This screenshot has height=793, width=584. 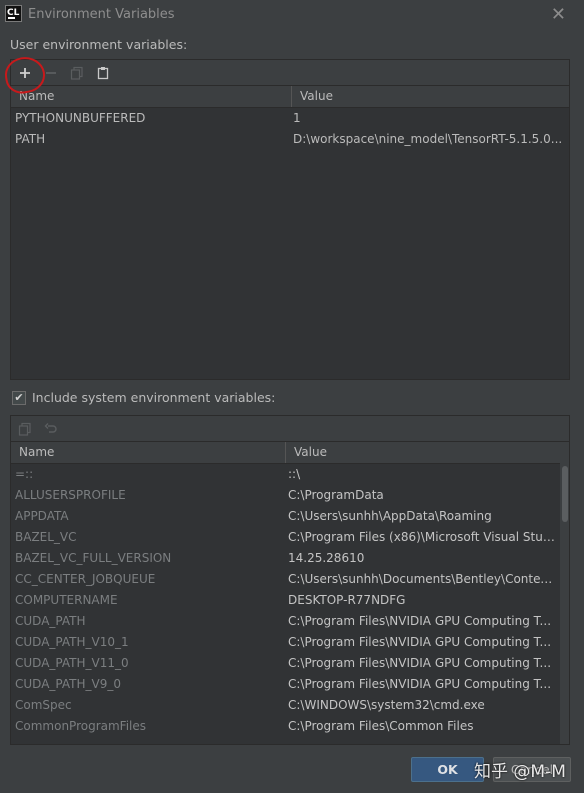 I want to click on watermark-text: 知乎 @M-M, so click(x=520, y=772).